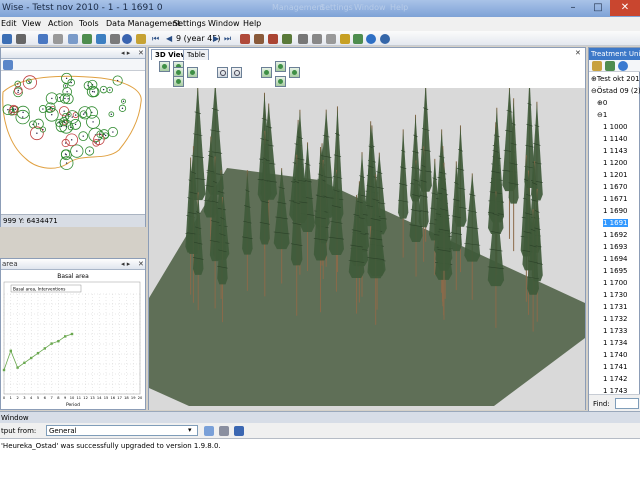  I want to click on tab-table: Table, so click(196, 54).